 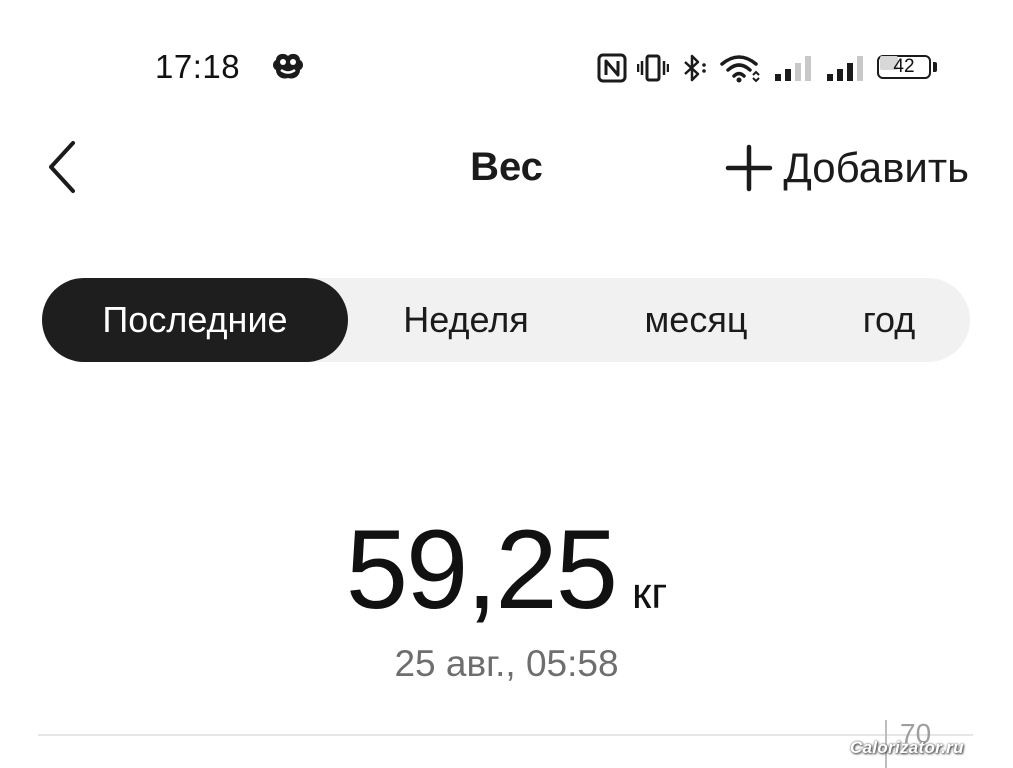 I want to click on battery-level: 42, so click(x=904, y=66).